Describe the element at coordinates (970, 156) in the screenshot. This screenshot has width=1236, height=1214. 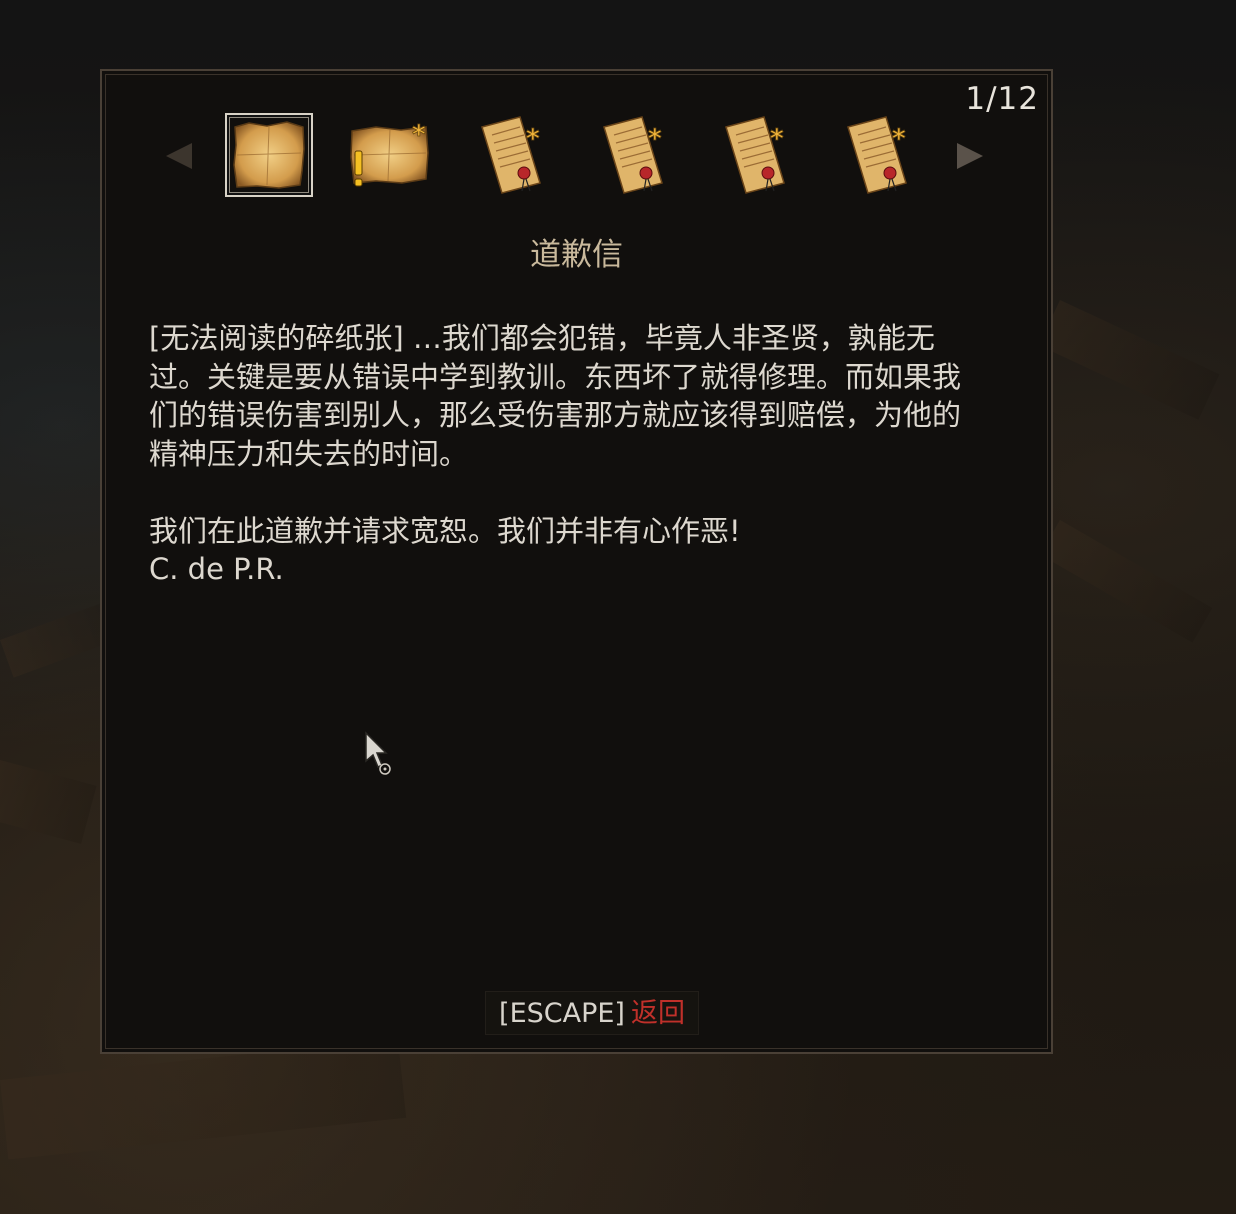
I see `next-arrow-button` at that location.